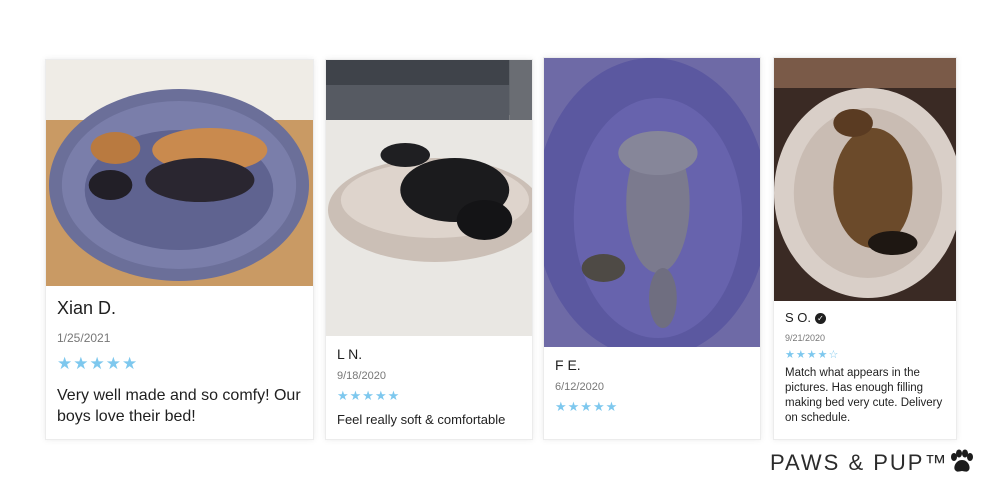  Describe the element at coordinates (798, 317) in the screenshot. I see `reviewer-name: S O.` at that location.